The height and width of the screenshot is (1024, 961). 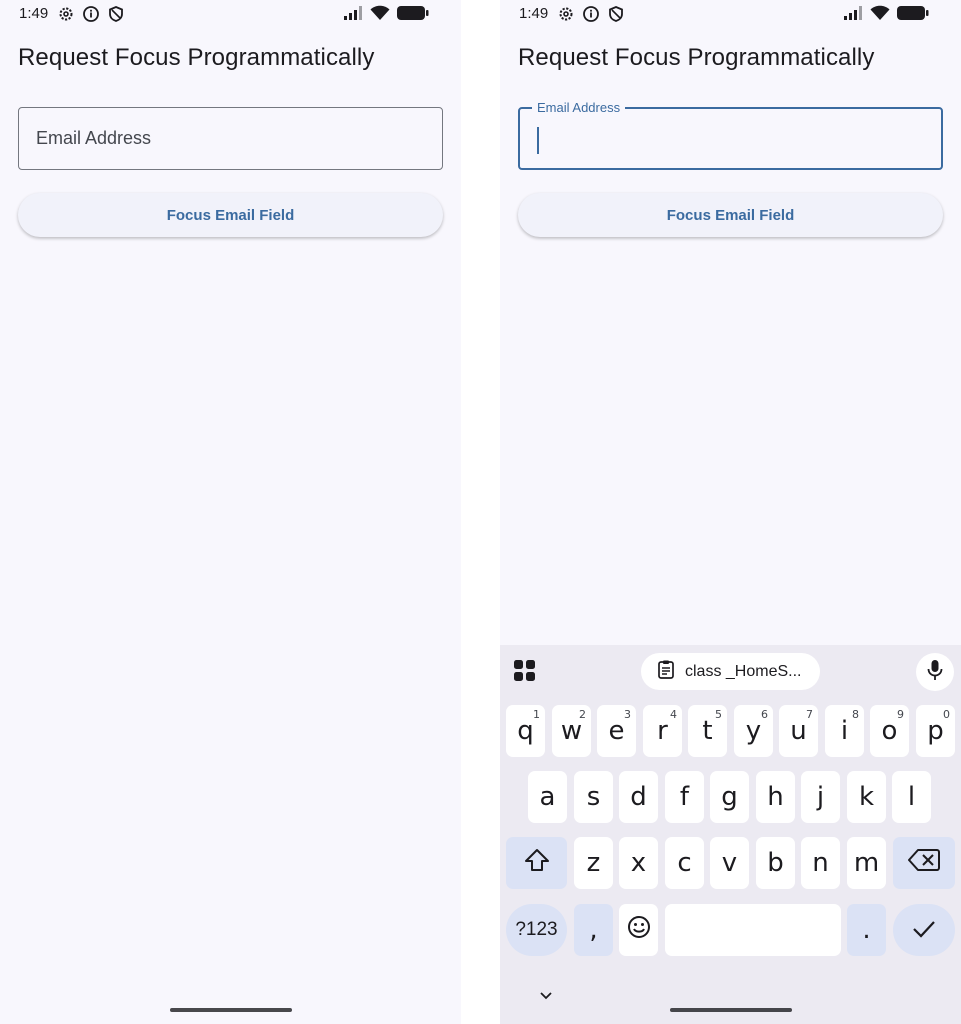 What do you see at coordinates (684, 863) in the screenshot?
I see `key-c: c` at bounding box center [684, 863].